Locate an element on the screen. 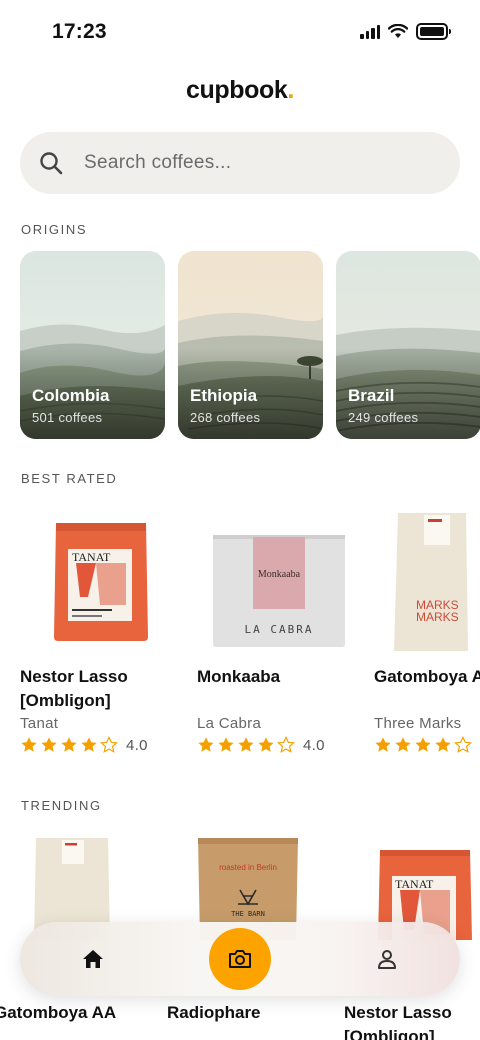  search-input is located at coordinates (244, 163).